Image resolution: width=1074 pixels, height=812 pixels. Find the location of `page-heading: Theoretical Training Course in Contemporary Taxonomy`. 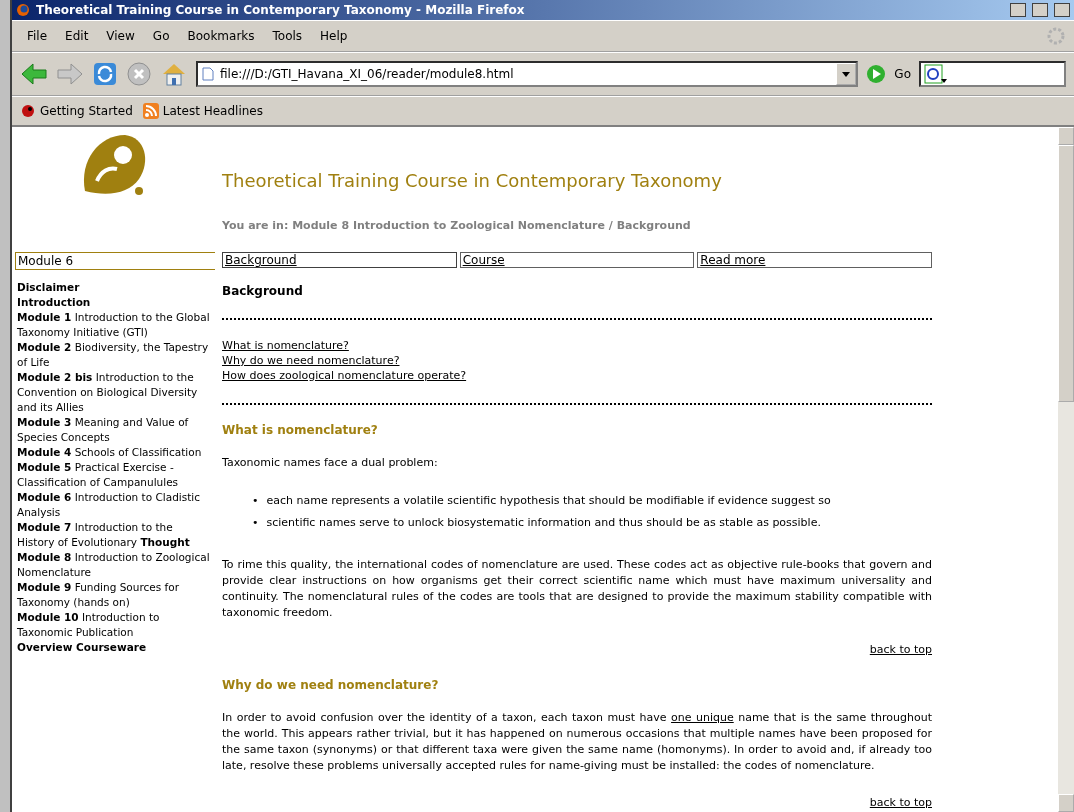

page-heading: Theoretical Training Course in Contemporary Taxonomy is located at coordinates (472, 180).